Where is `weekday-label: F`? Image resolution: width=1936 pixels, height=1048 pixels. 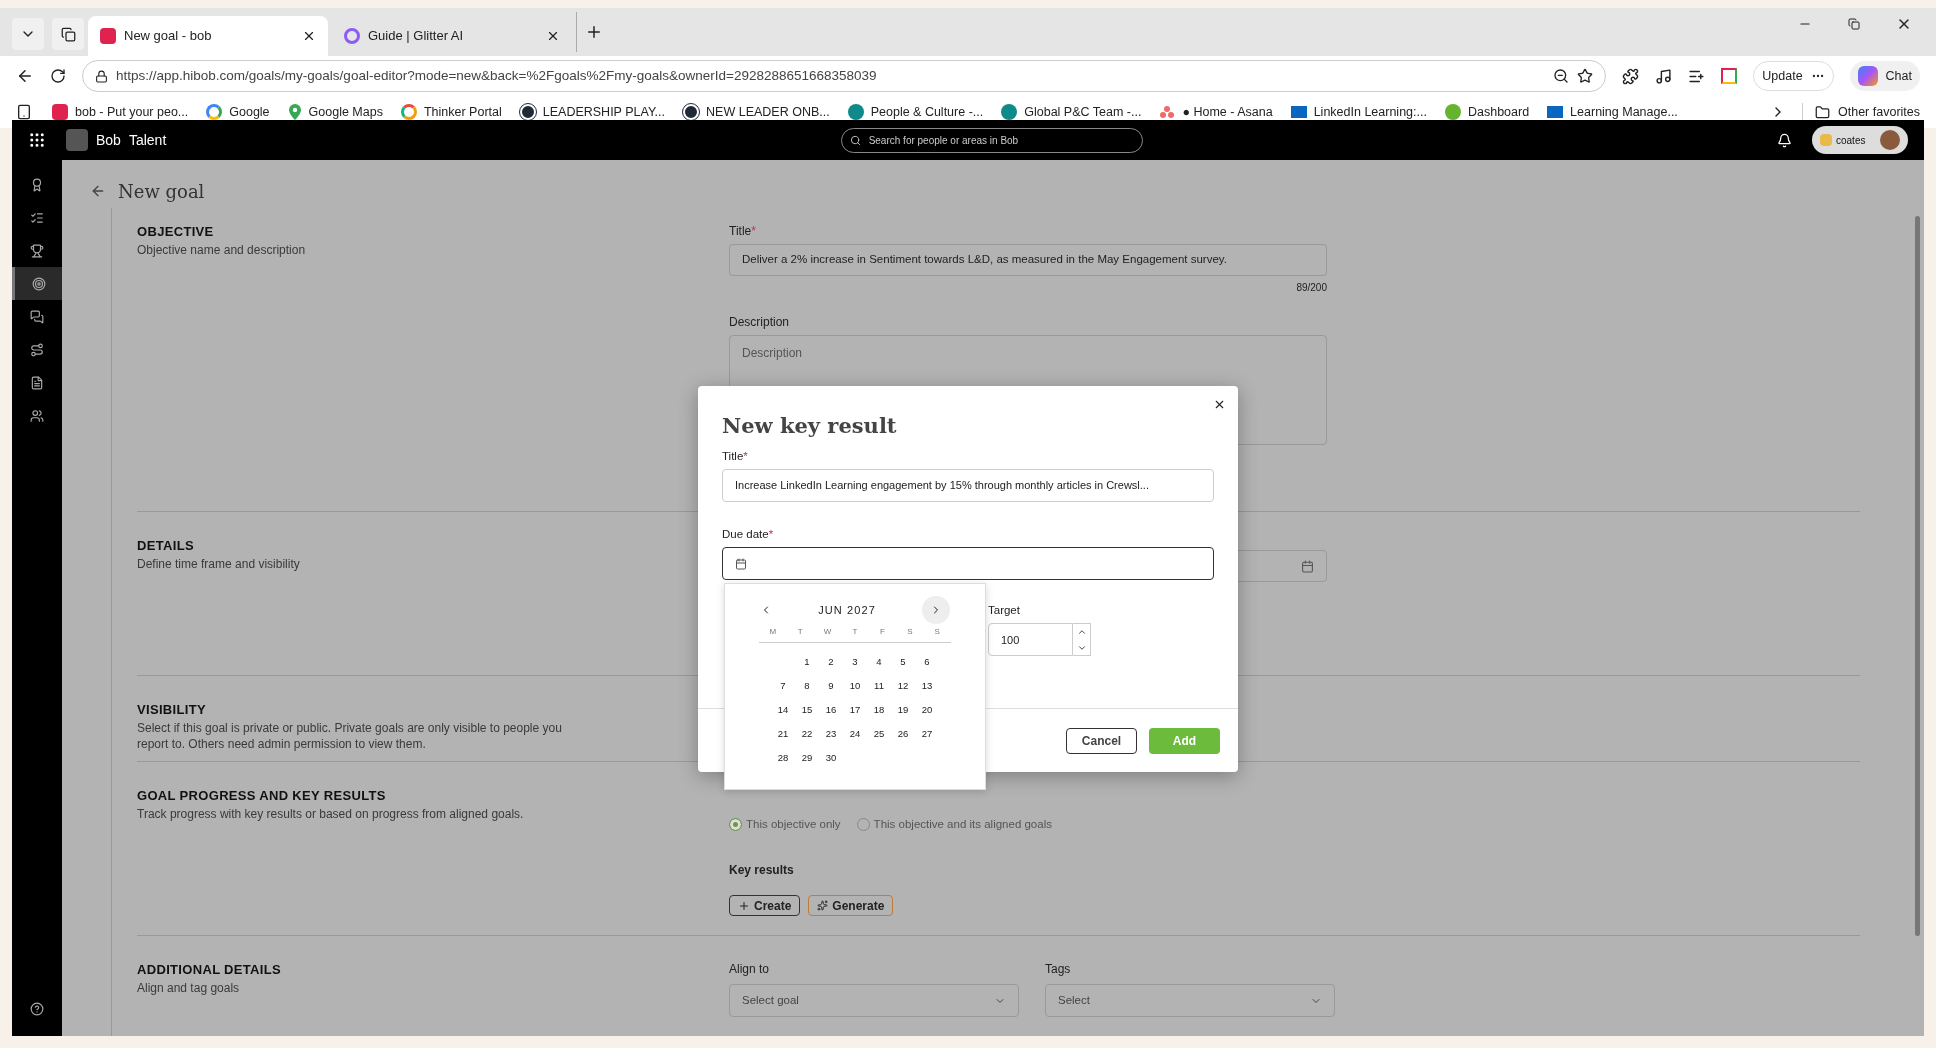
weekday-label: F is located at coordinates (882, 632).